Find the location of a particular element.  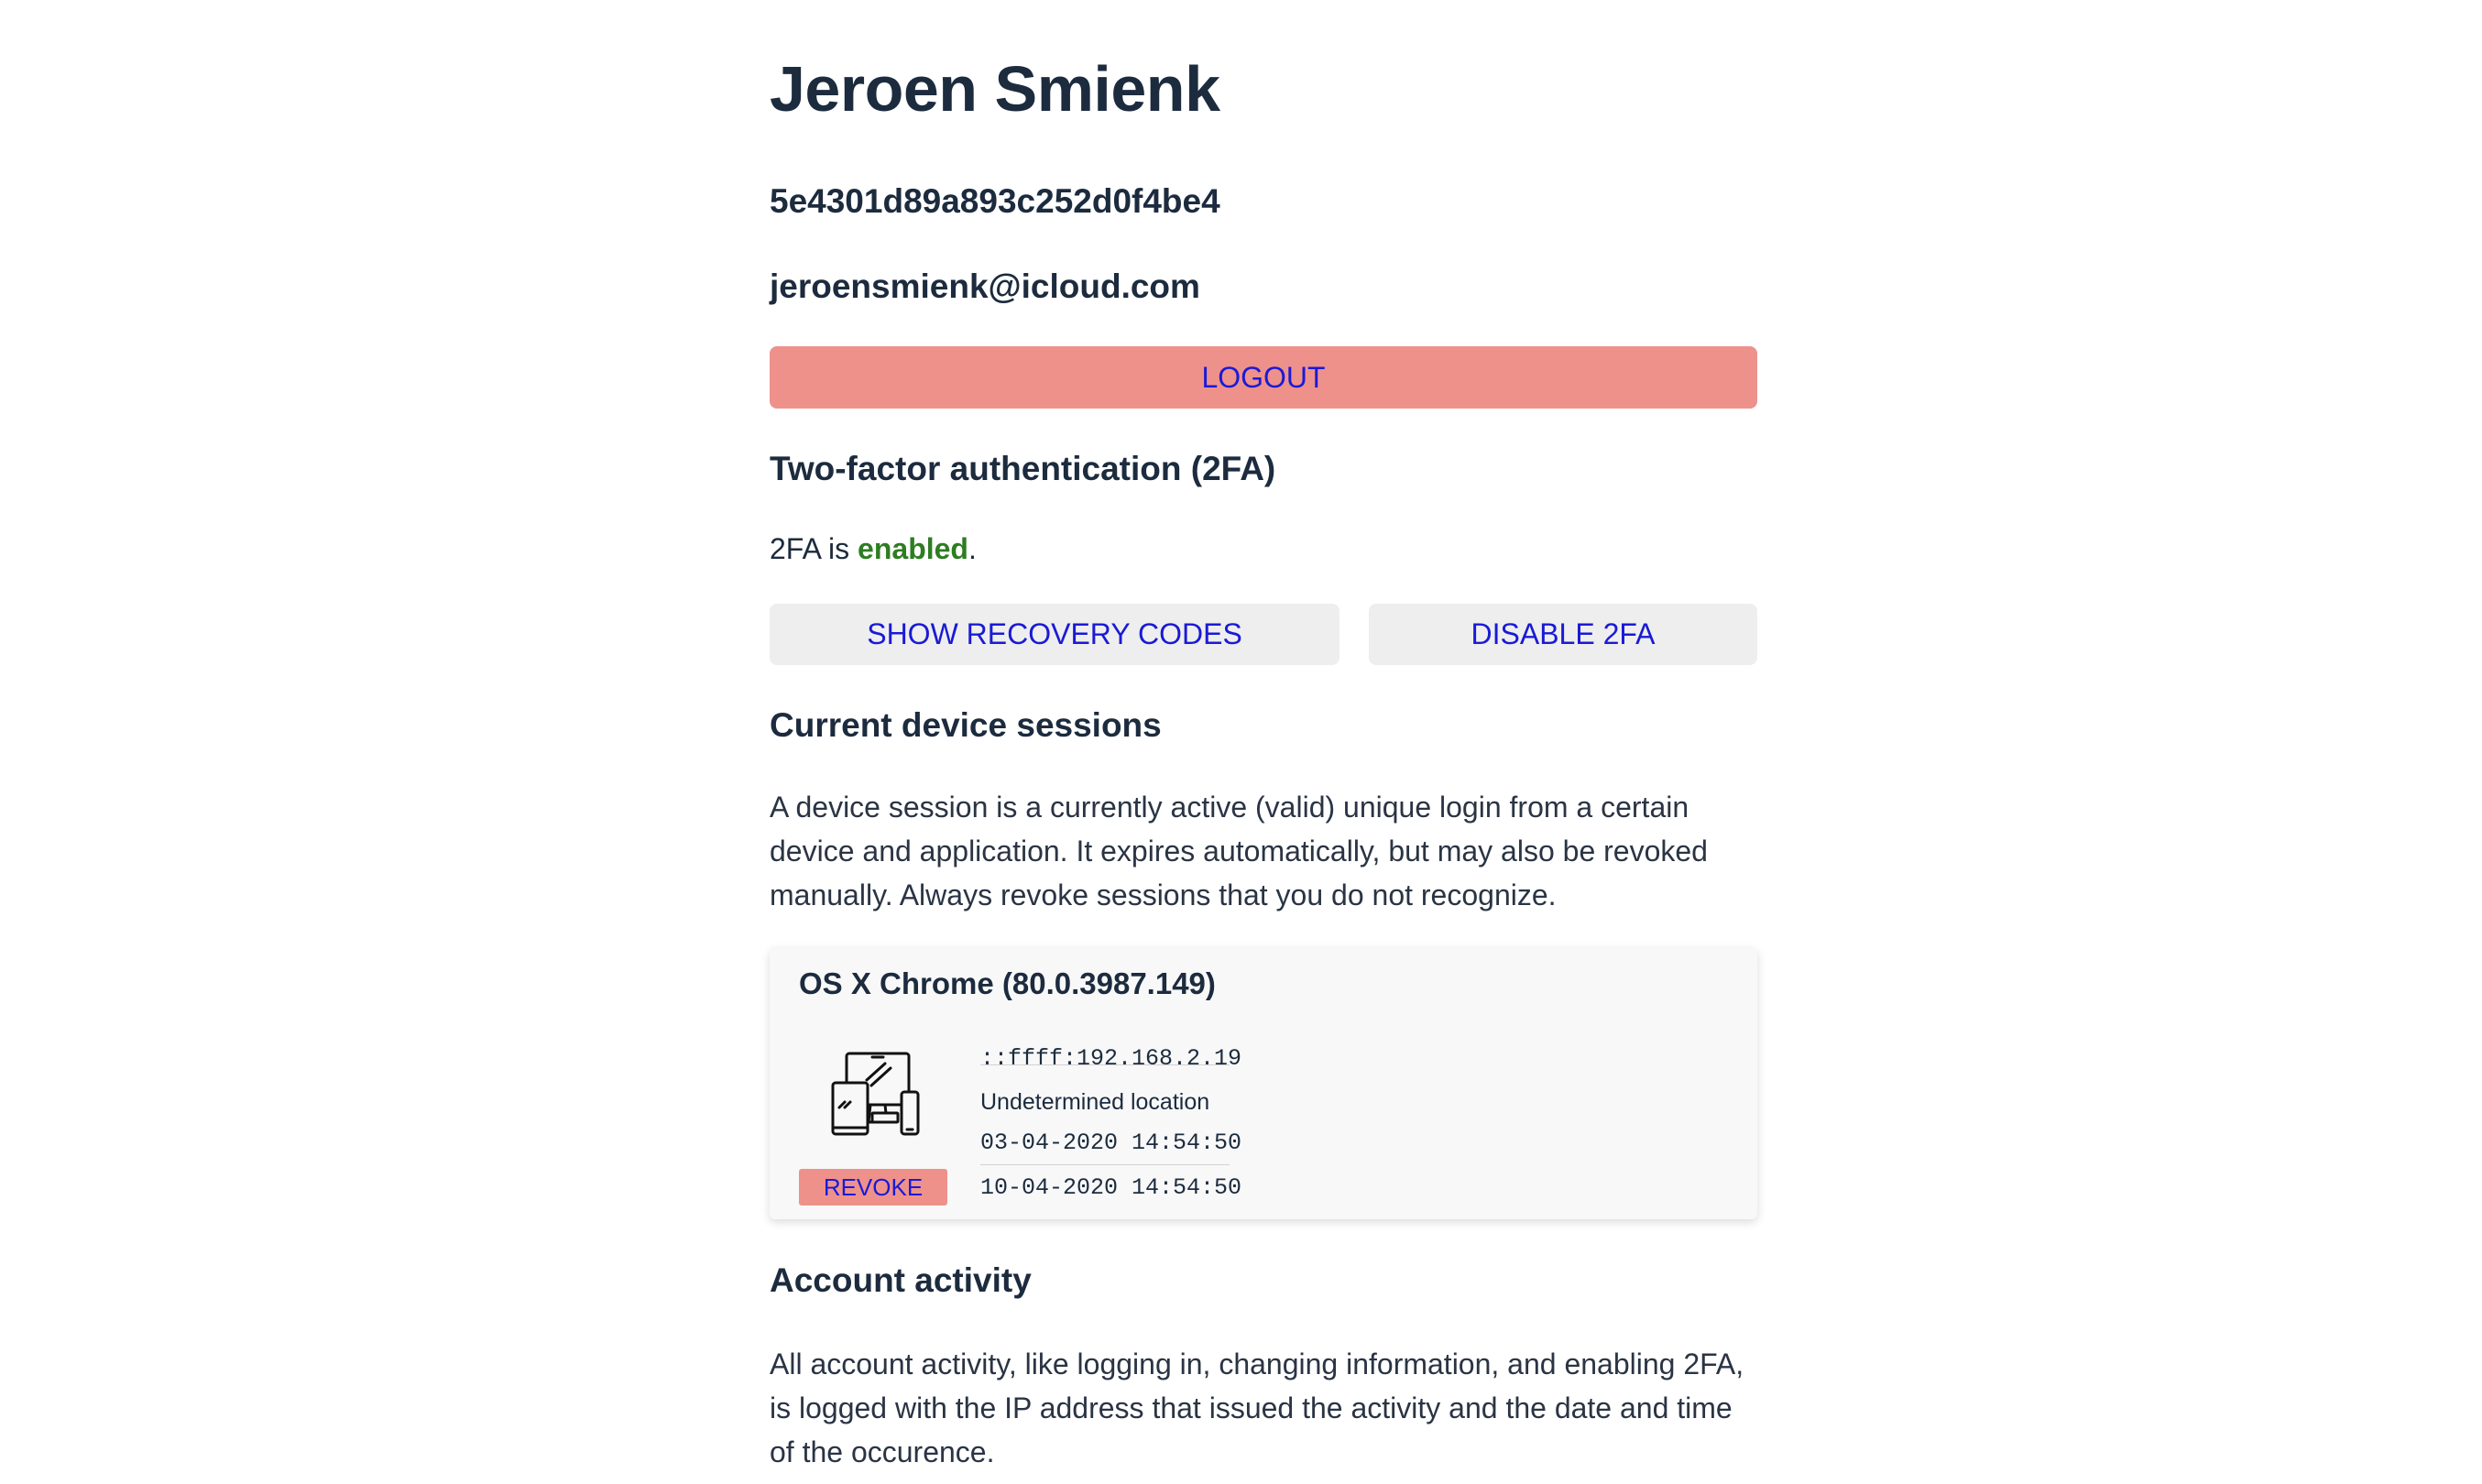

multi-device-icon is located at coordinates (876, 1095).